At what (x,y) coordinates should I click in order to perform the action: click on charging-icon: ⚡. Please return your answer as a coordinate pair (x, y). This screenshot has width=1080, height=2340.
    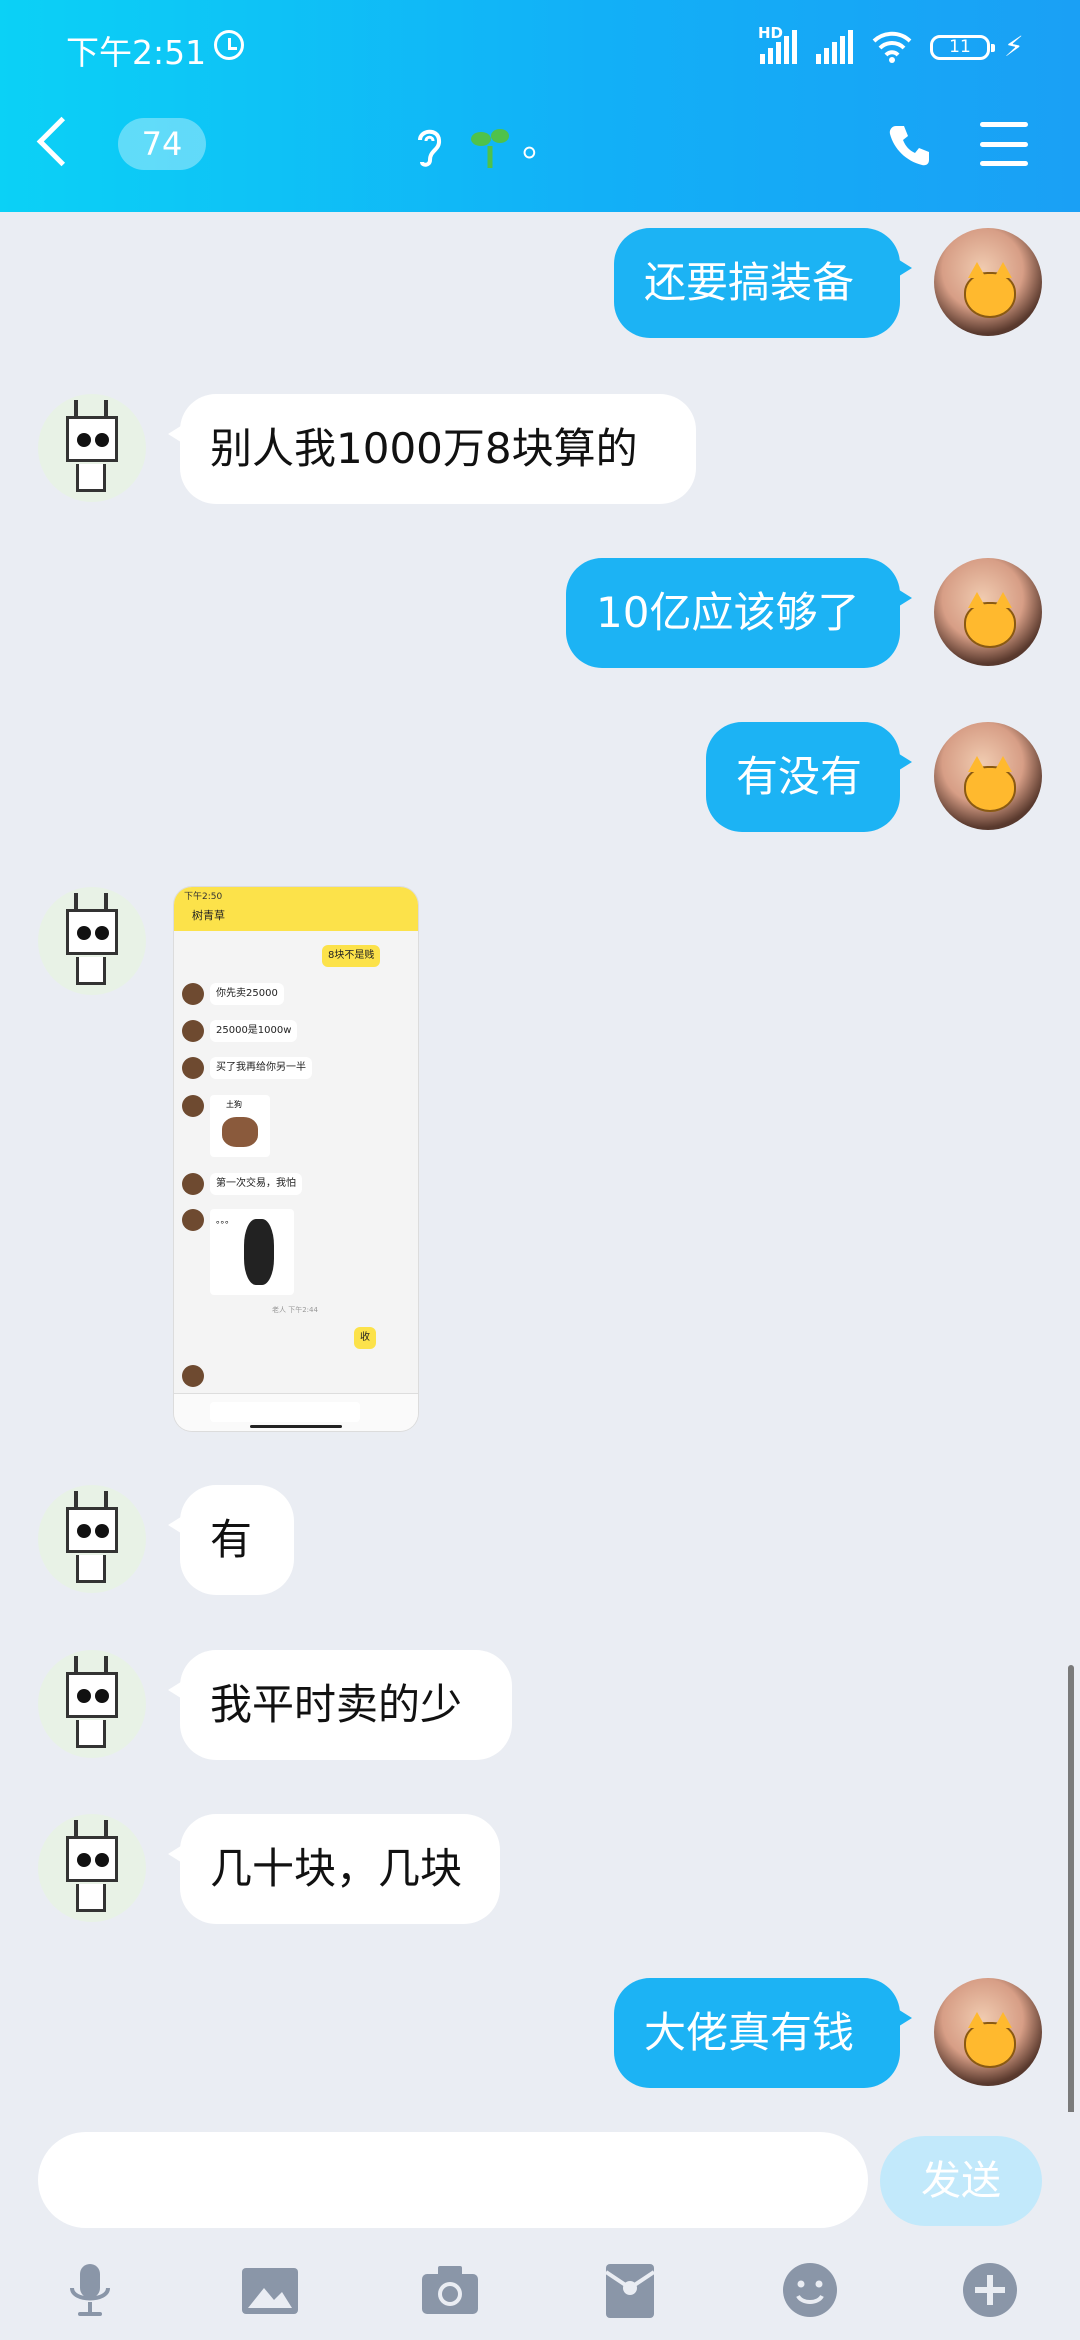
    Looking at the image, I should click on (1014, 46).